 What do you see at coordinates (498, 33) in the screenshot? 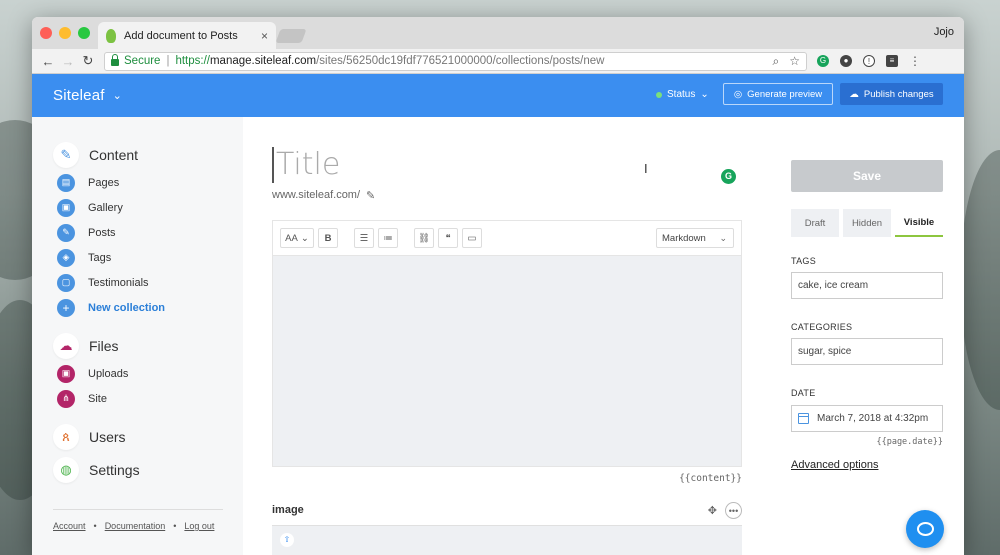
I see `tab-strip: Add document to Posts × Jojo` at bounding box center [498, 33].